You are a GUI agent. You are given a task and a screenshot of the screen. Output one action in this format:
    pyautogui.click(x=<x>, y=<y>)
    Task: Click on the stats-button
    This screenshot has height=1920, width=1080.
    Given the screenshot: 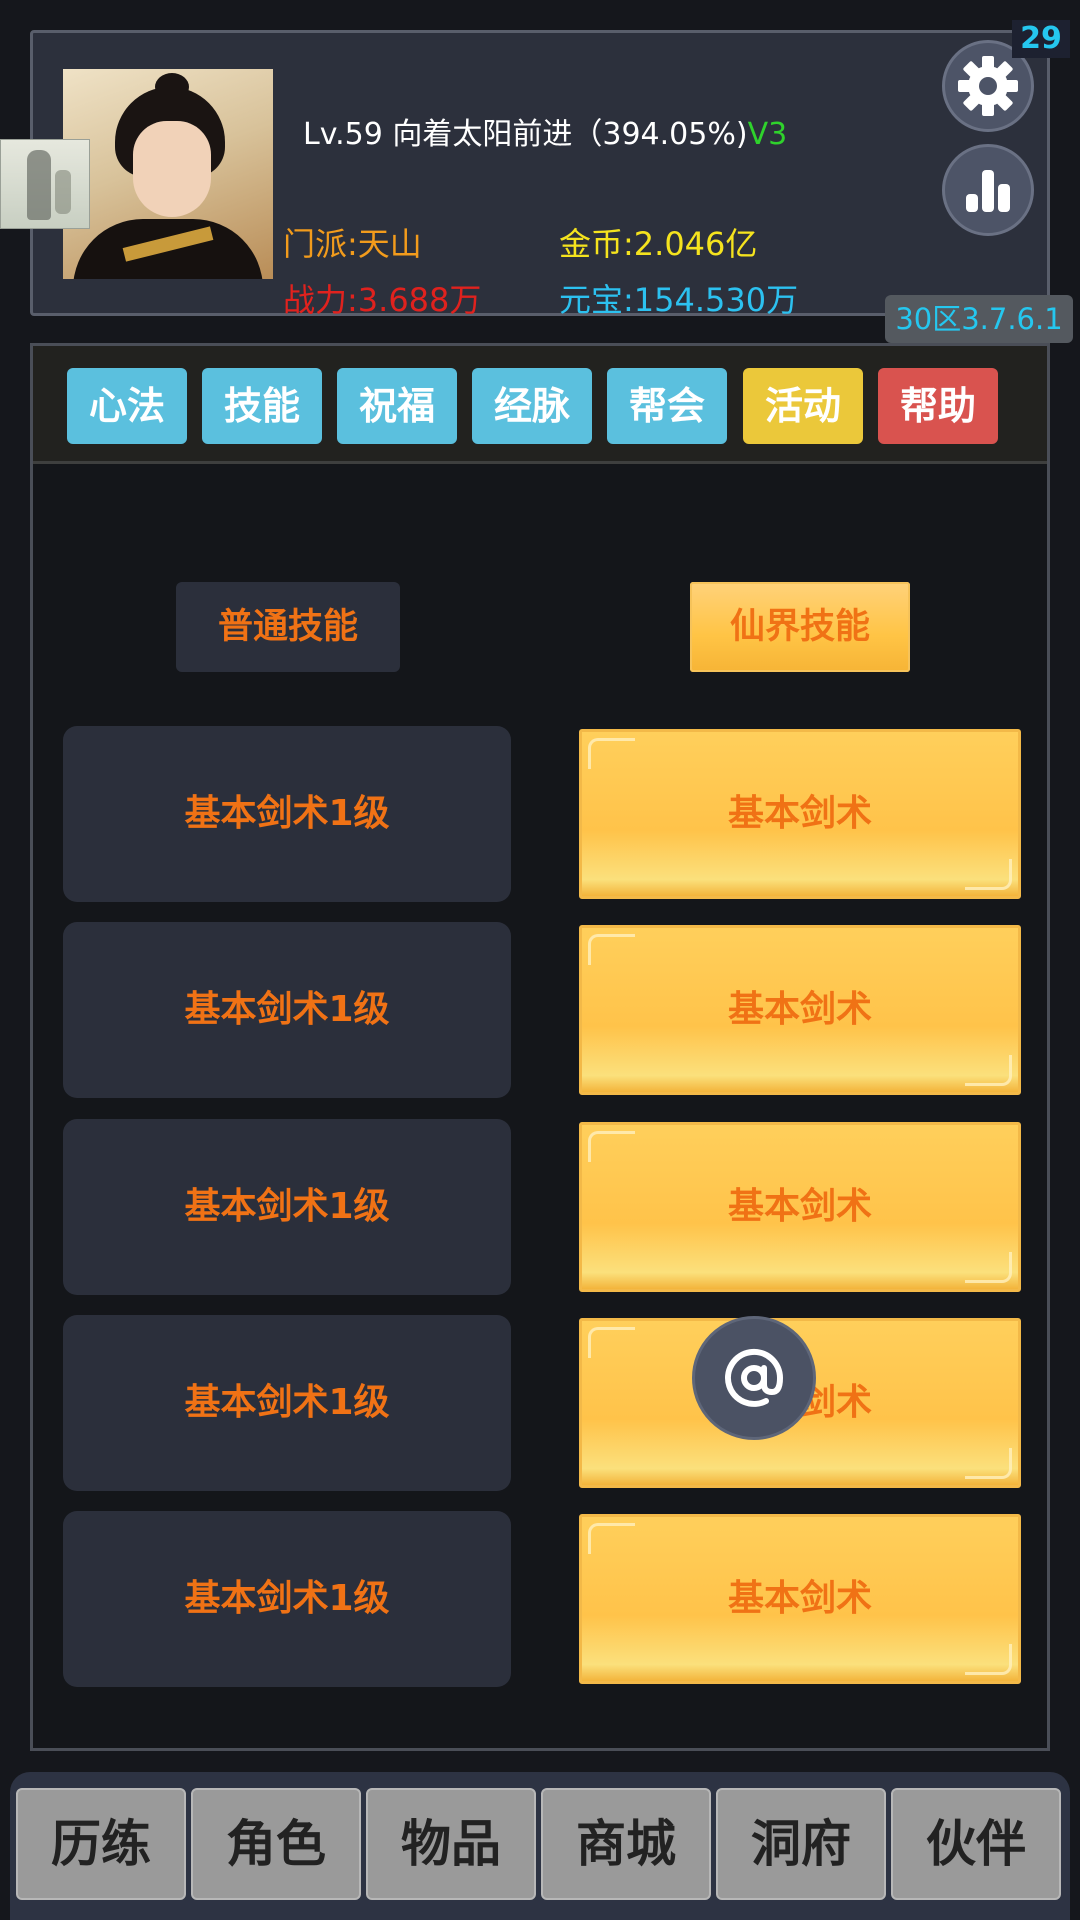 What is the action you would take?
    pyautogui.click(x=988, y=190)
    